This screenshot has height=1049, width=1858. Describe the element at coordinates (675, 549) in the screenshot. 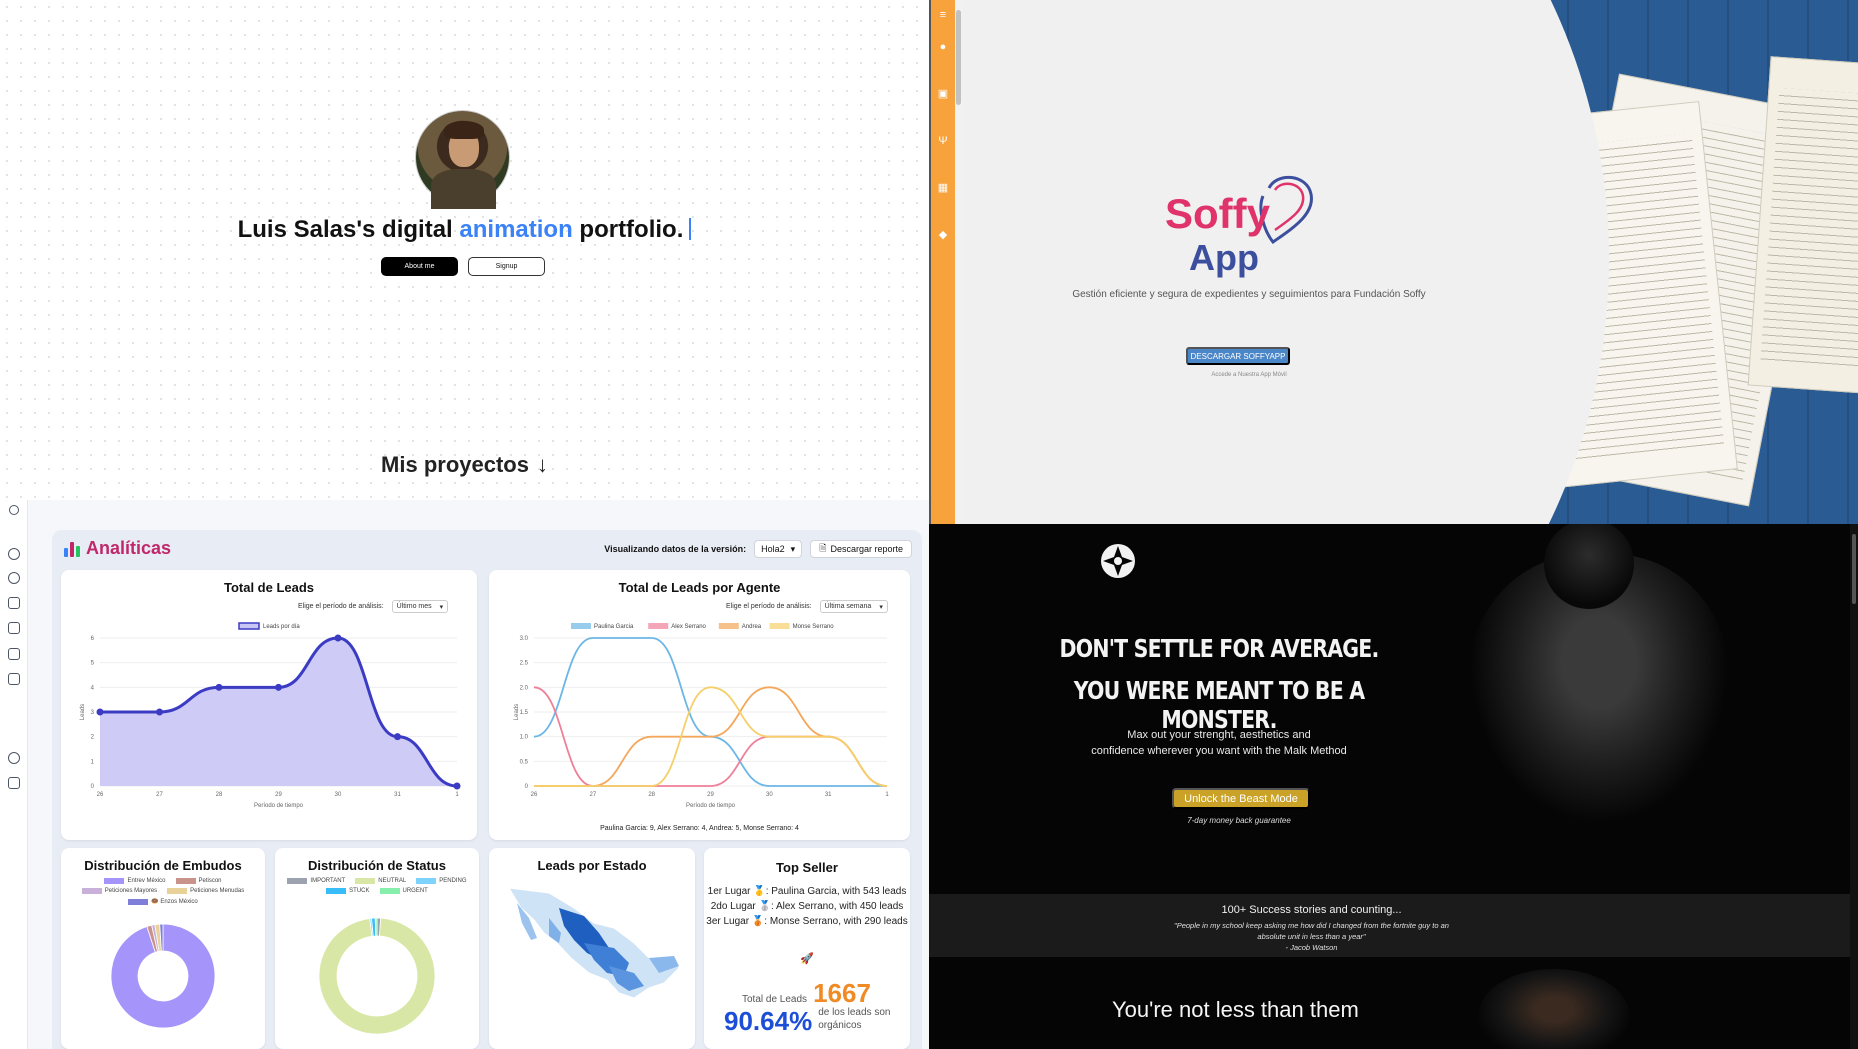

I see `version-label: Visualizando datos de la versión:` at that location.